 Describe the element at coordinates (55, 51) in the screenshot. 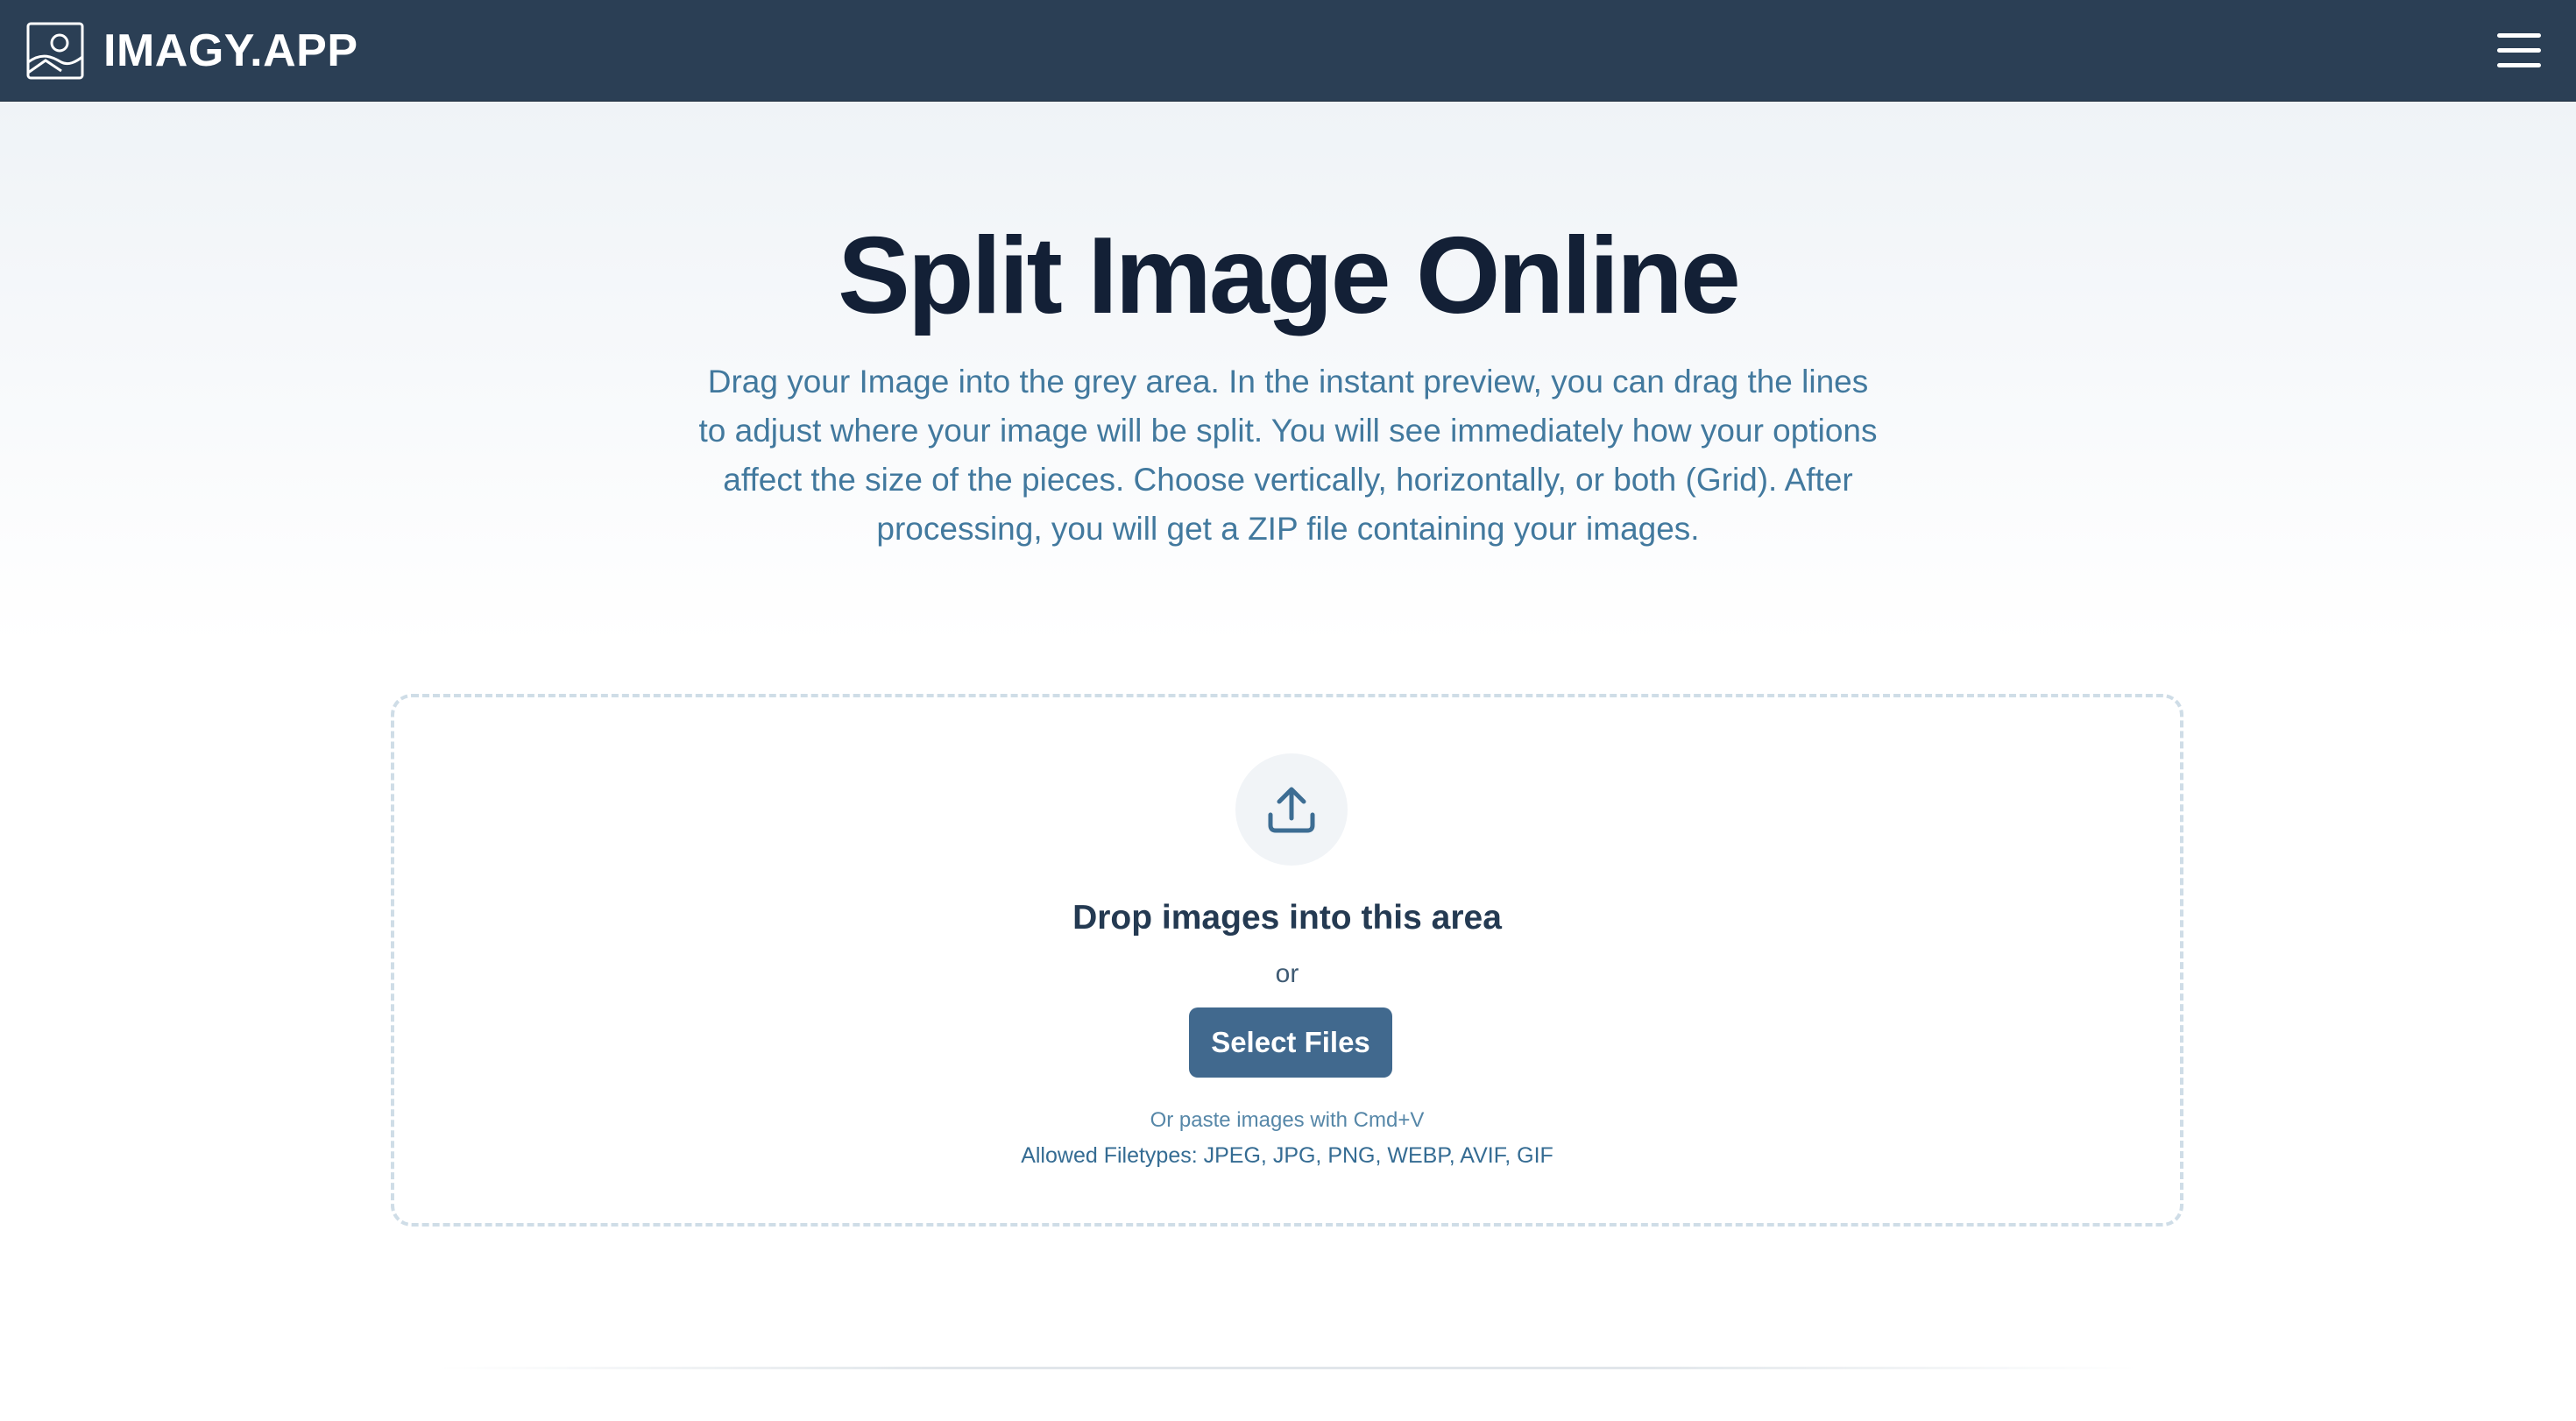

I see `image-portrait-icon` at that location.